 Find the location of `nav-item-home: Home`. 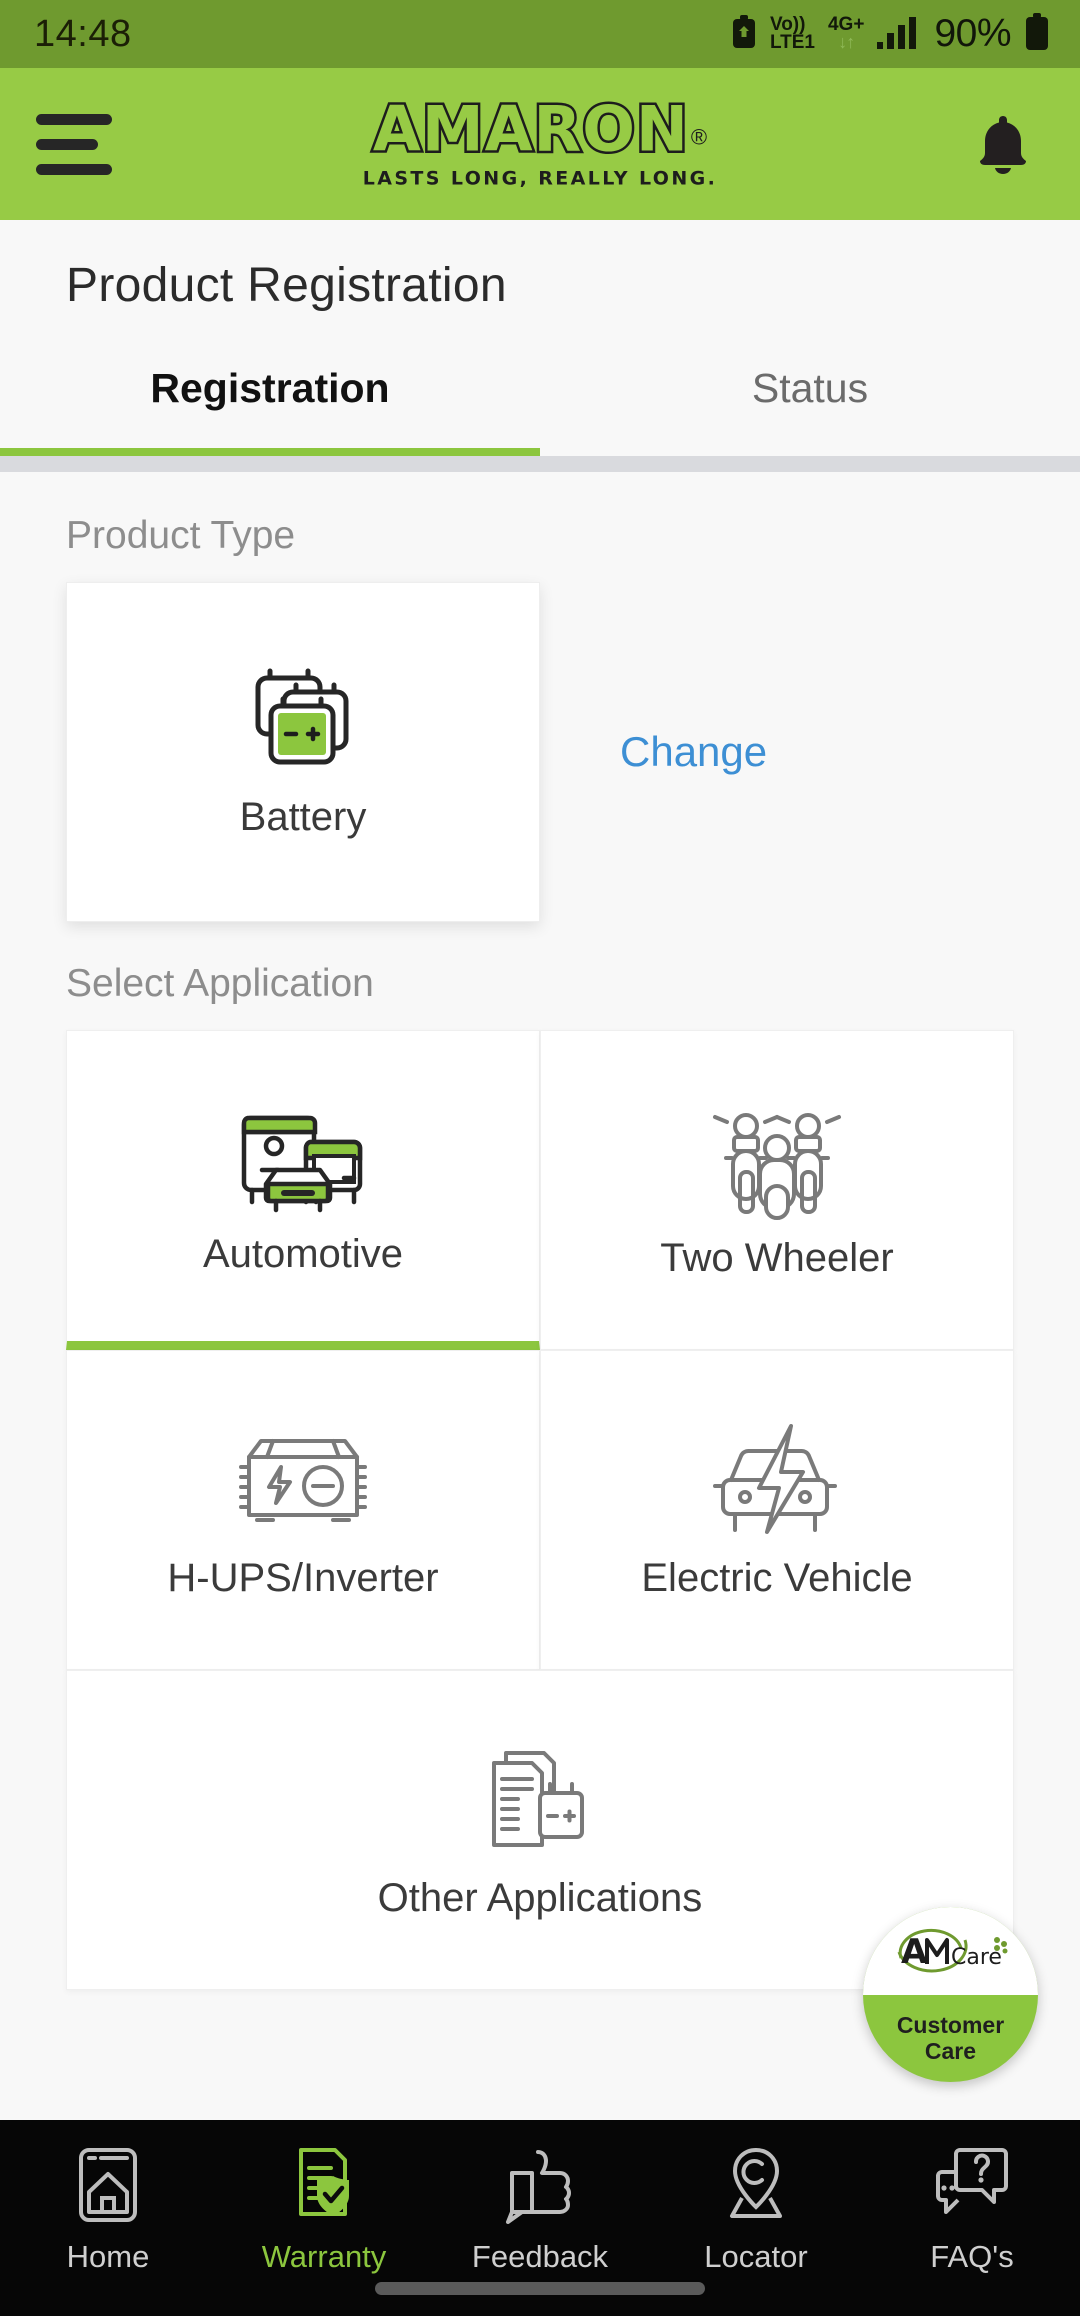

nav-item-home: Home is located at coordinates (108, 2210).